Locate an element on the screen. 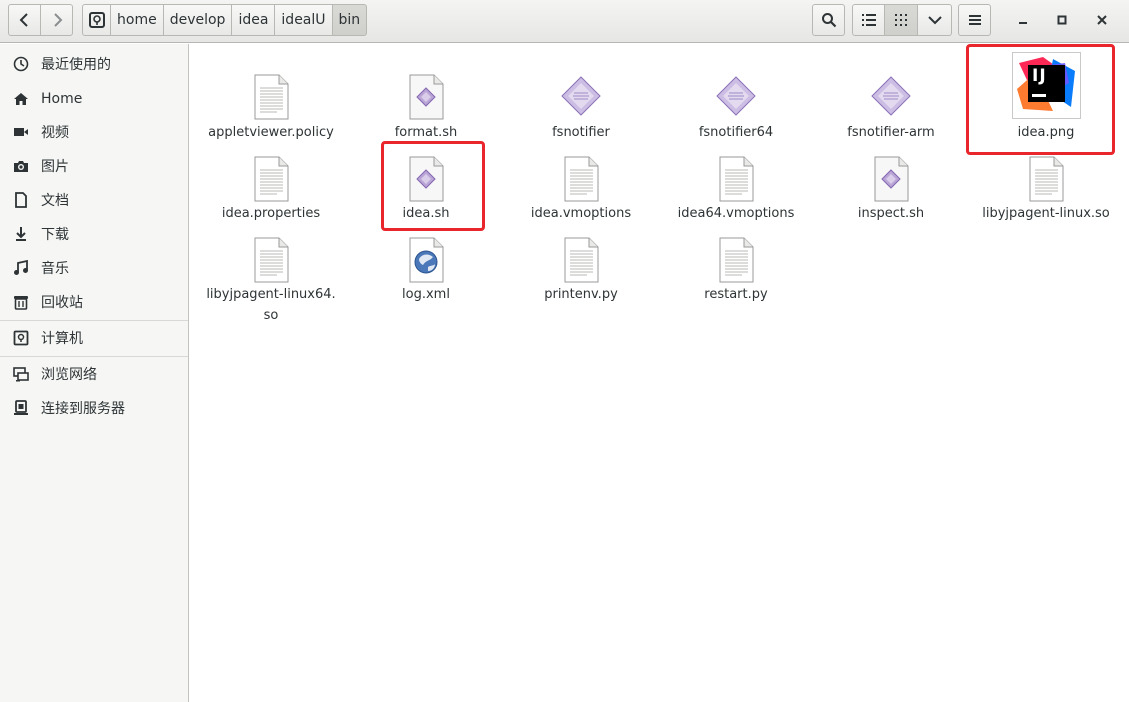 The height and width of the screenshot is (702, 1129). breadcrumb-bin: bin is located at coordinates (350, 20).